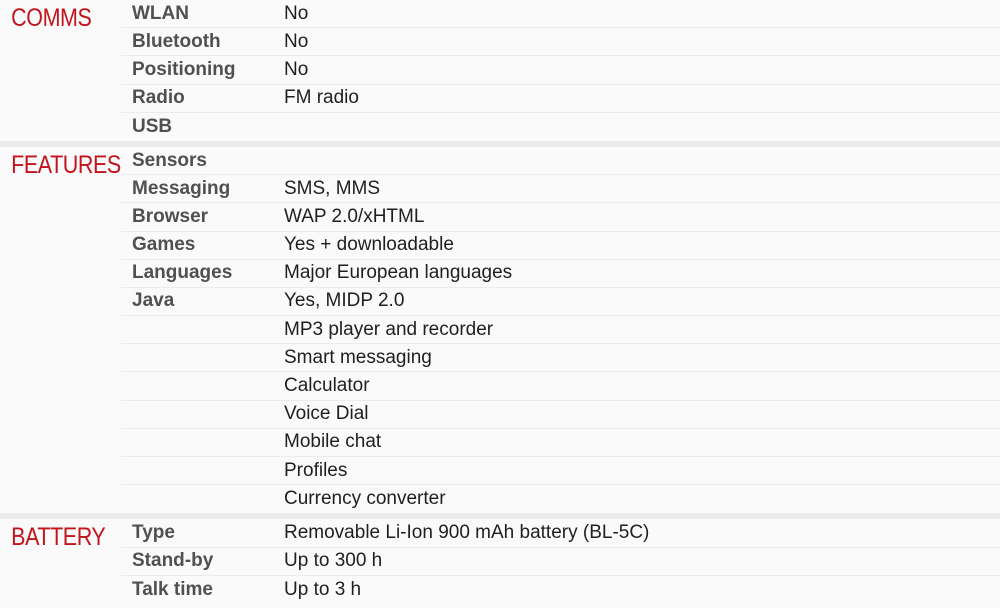 This screenshot has height=608, width=1000. What do you see at coordinates (560, 42) in the screenshot?
I see `spec-row: Bluetooth No` at bounding box center [560, 42].